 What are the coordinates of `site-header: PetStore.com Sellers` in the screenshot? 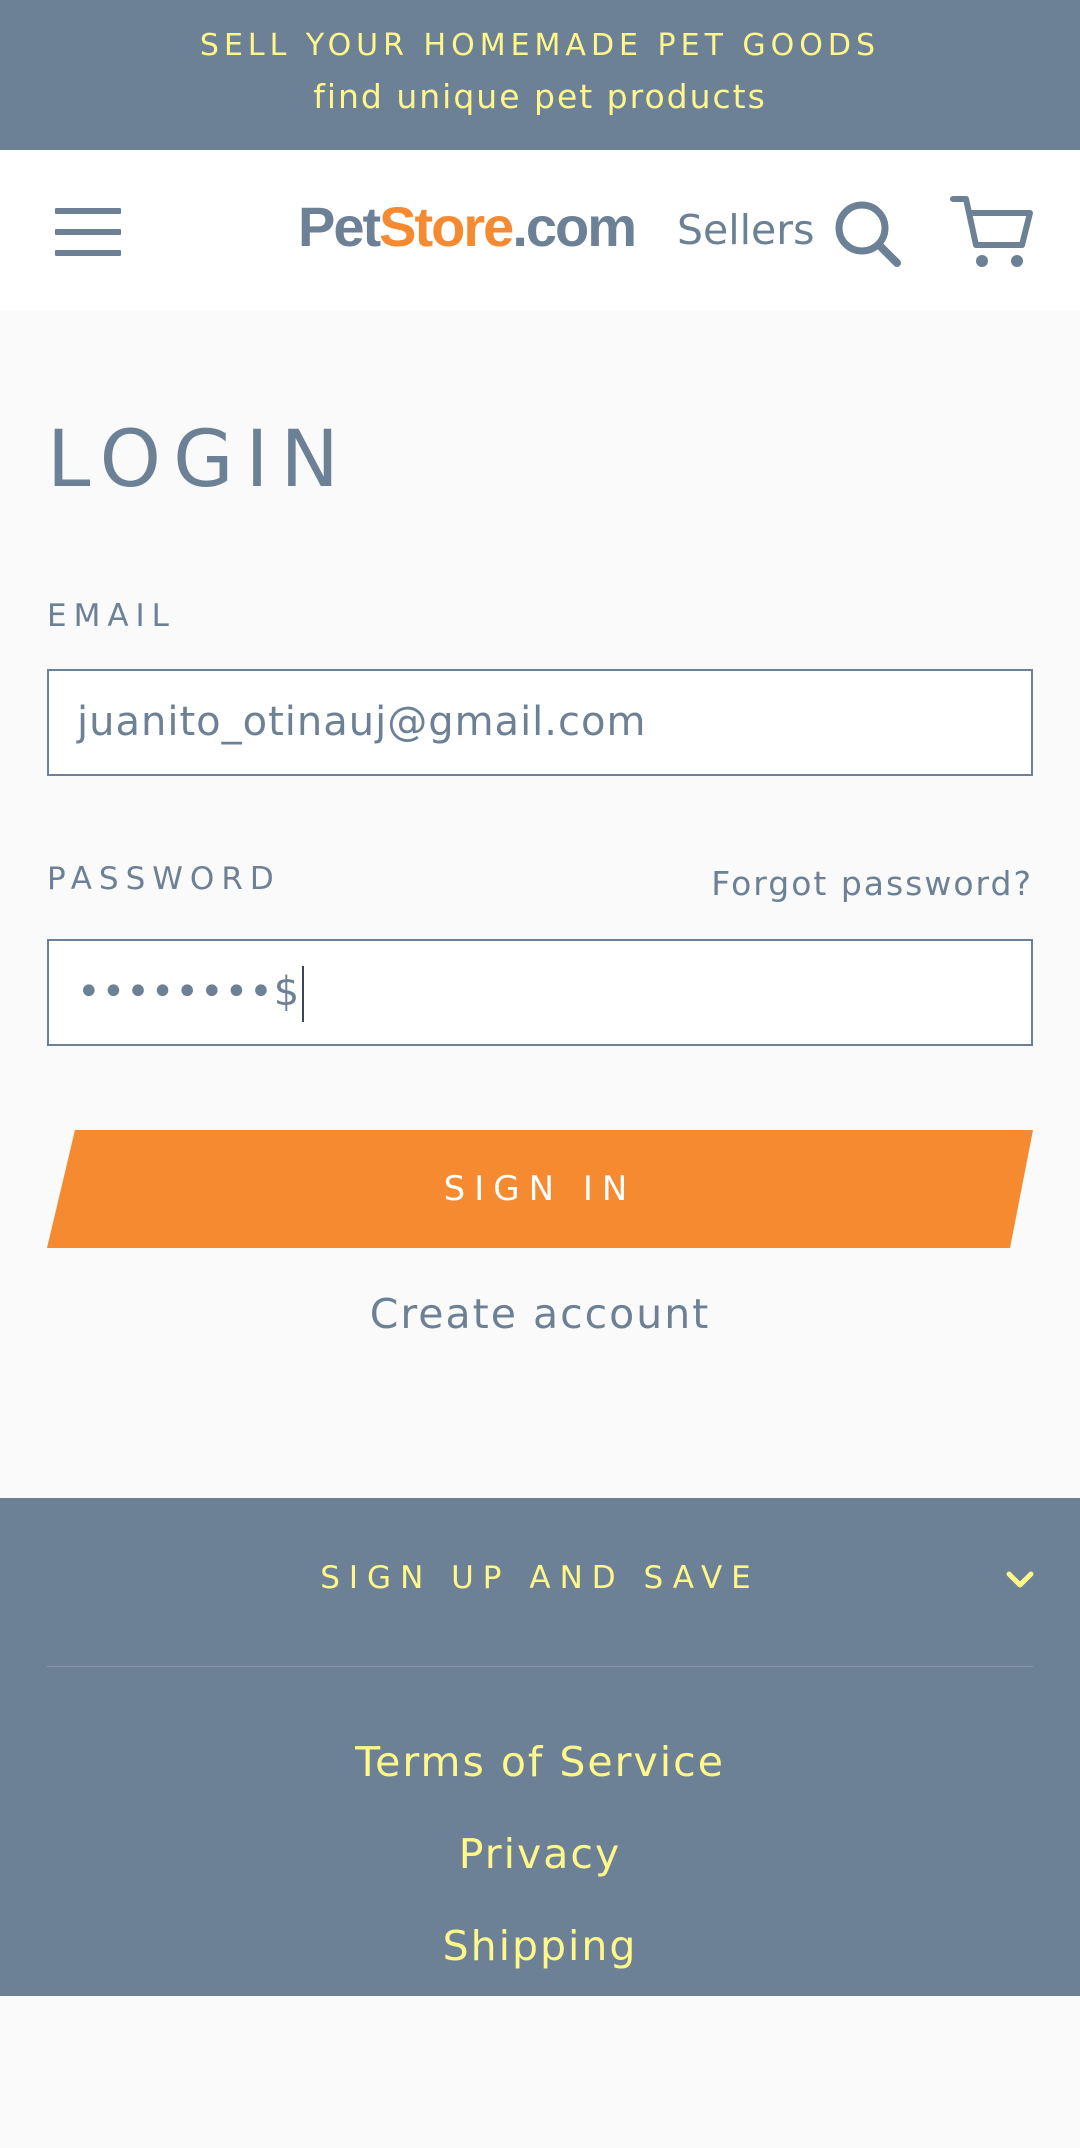 It's located at (540, 230).